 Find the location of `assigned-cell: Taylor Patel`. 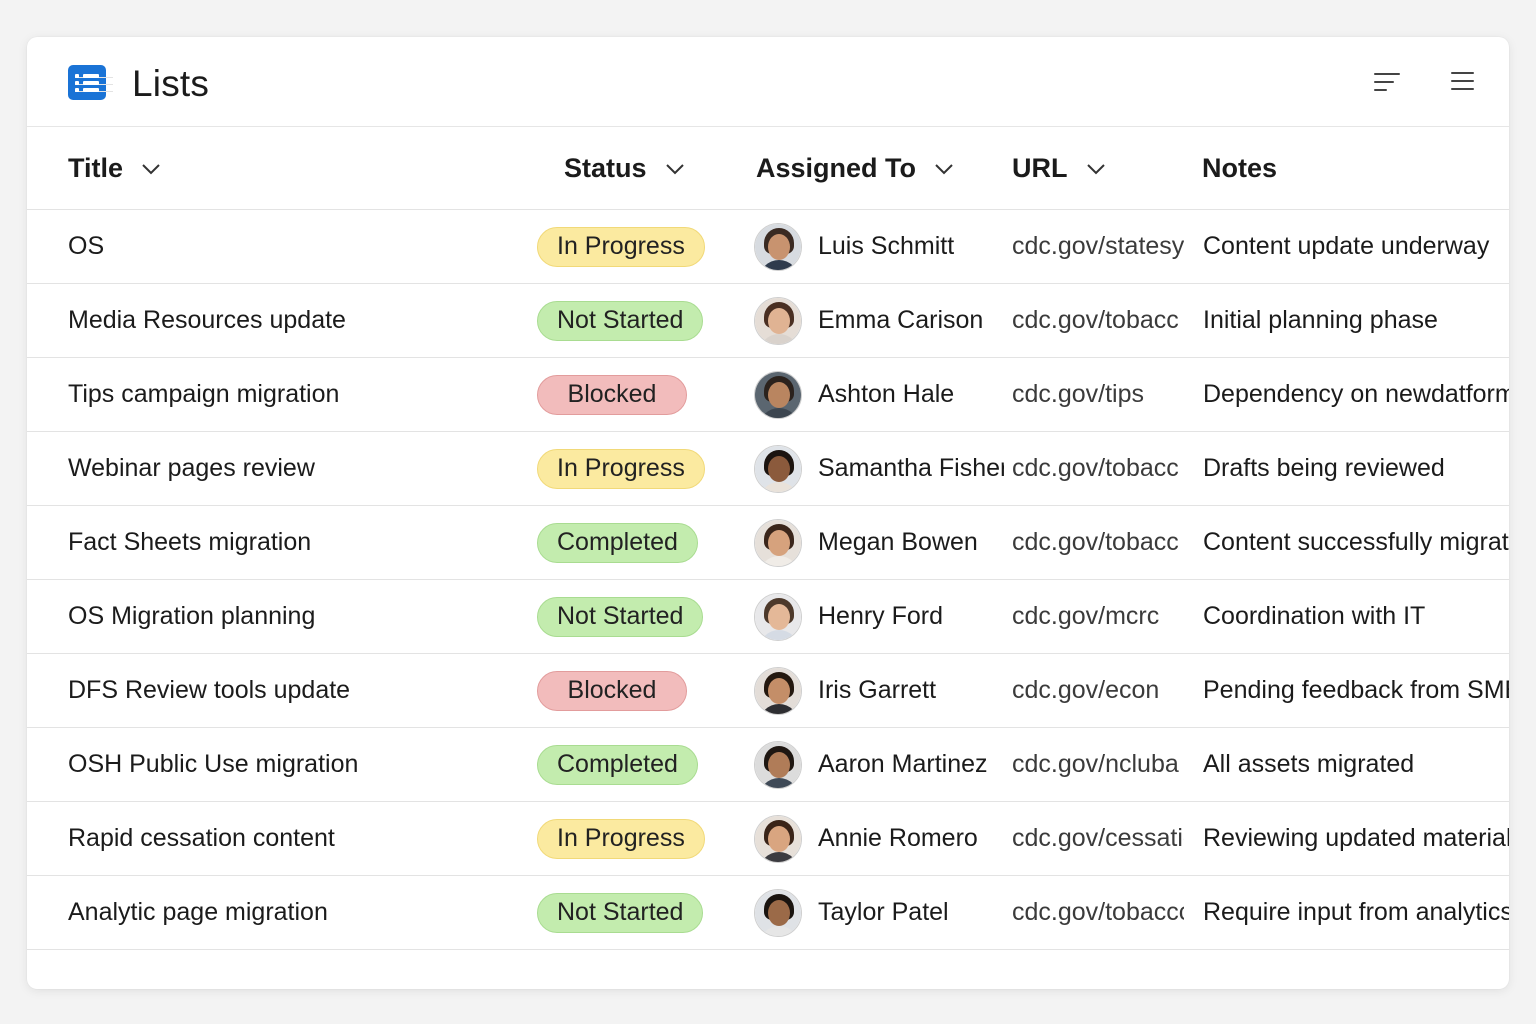

assigned-cell: Taylor Patel is located at coordinates (879, 912).